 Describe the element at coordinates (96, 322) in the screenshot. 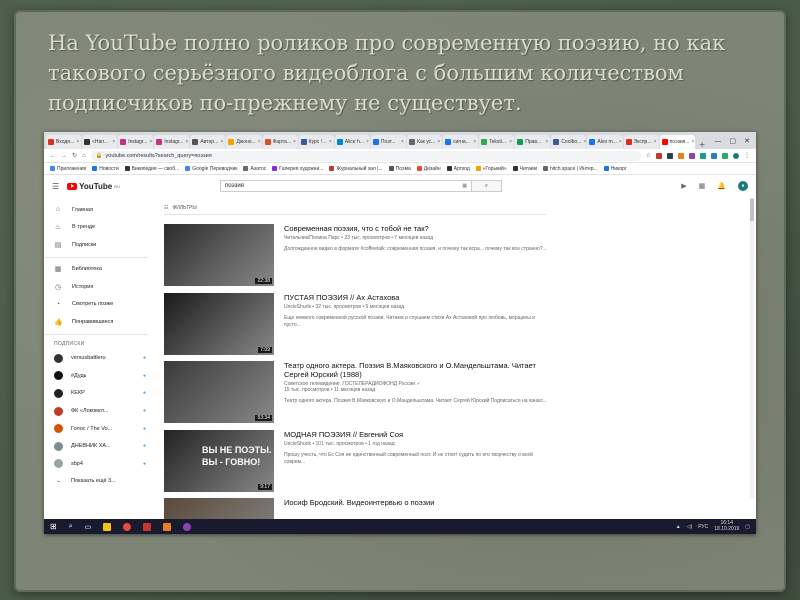

I see `sidebar-item: 👍 Понравившиеся` at that location.